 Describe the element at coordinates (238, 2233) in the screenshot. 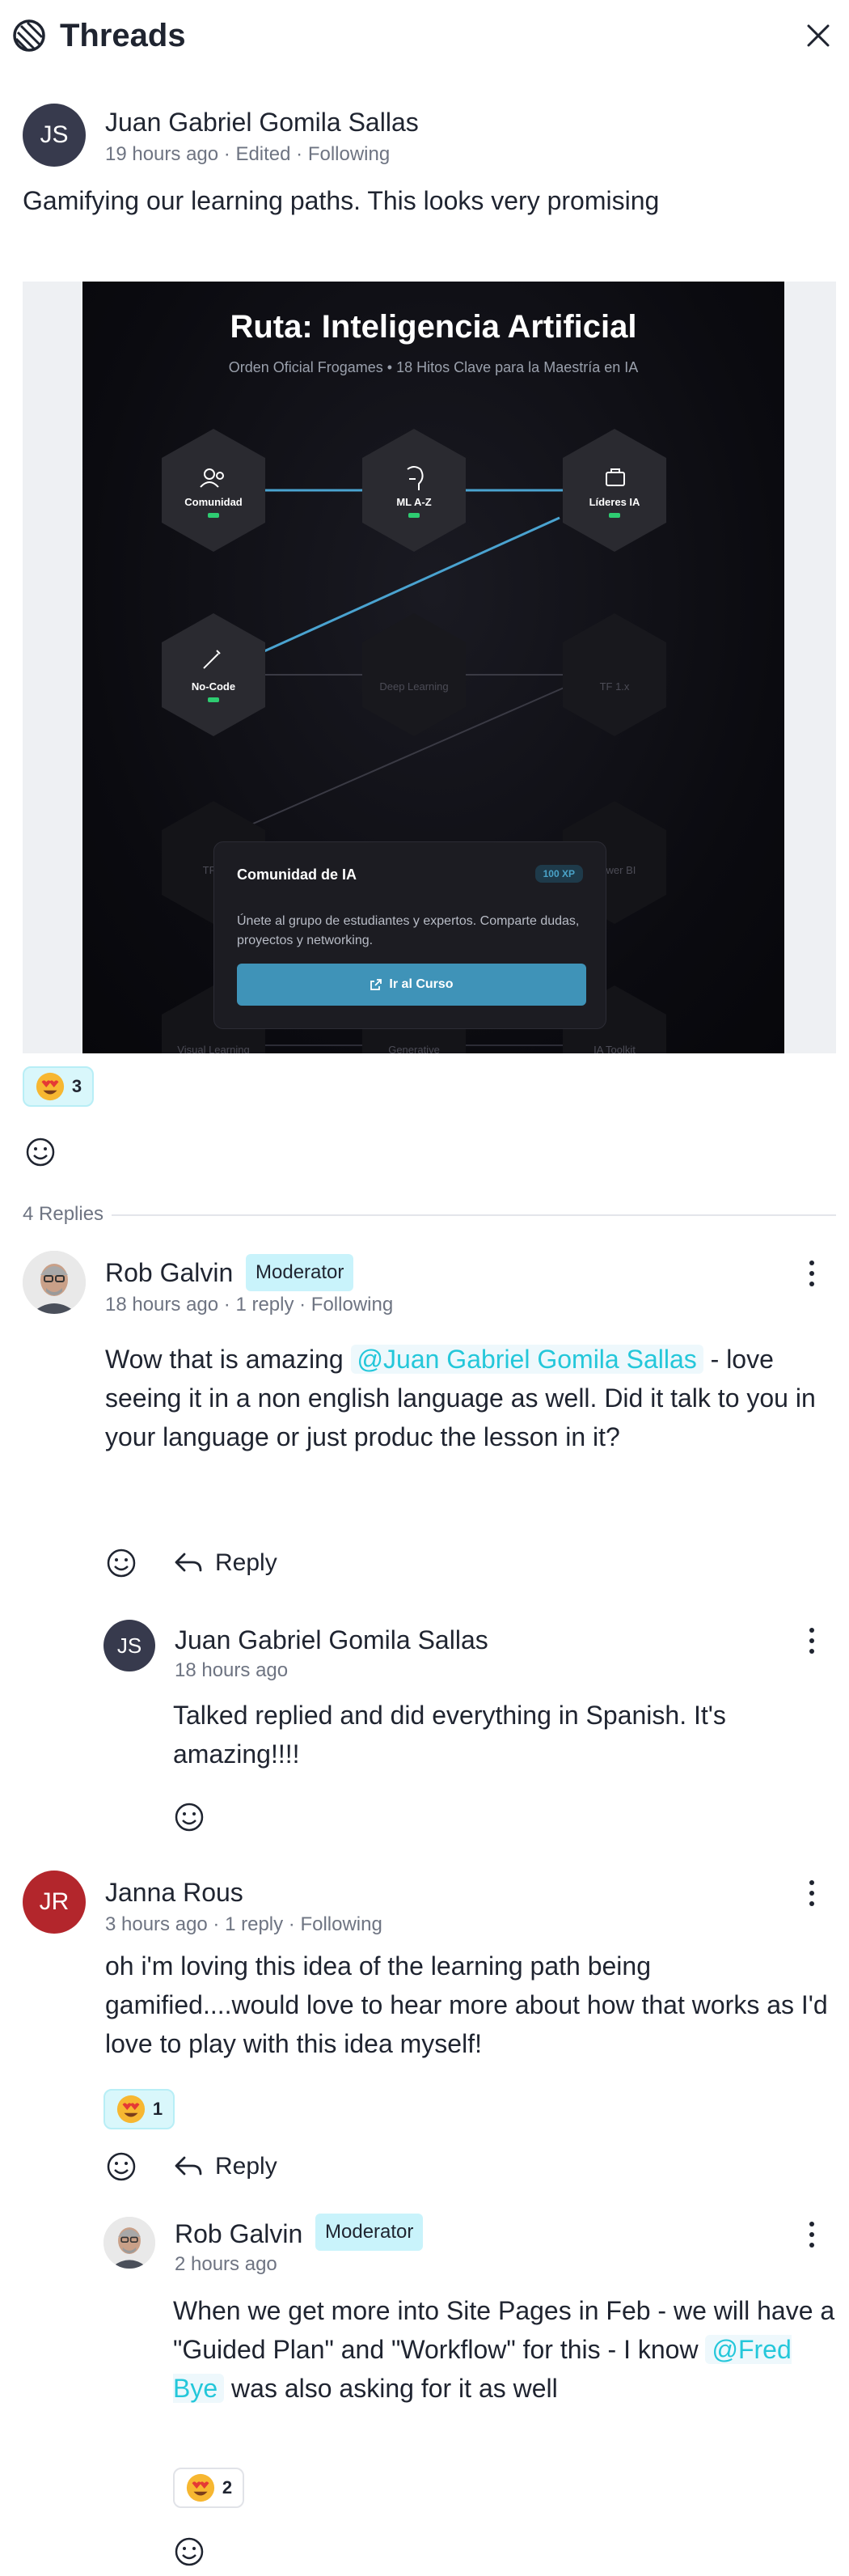

I see `reply-author: Rob Galvin` at that location.